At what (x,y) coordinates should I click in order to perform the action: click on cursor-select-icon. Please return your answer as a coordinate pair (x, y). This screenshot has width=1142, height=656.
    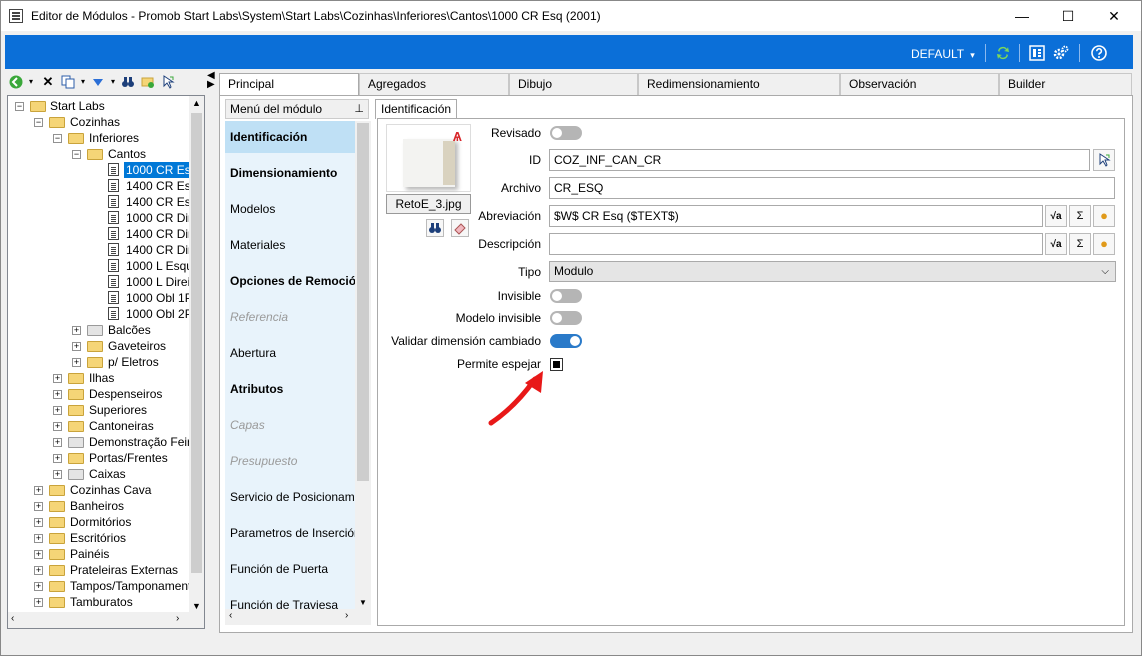
    Looking at the image, I should click on (168, 82).